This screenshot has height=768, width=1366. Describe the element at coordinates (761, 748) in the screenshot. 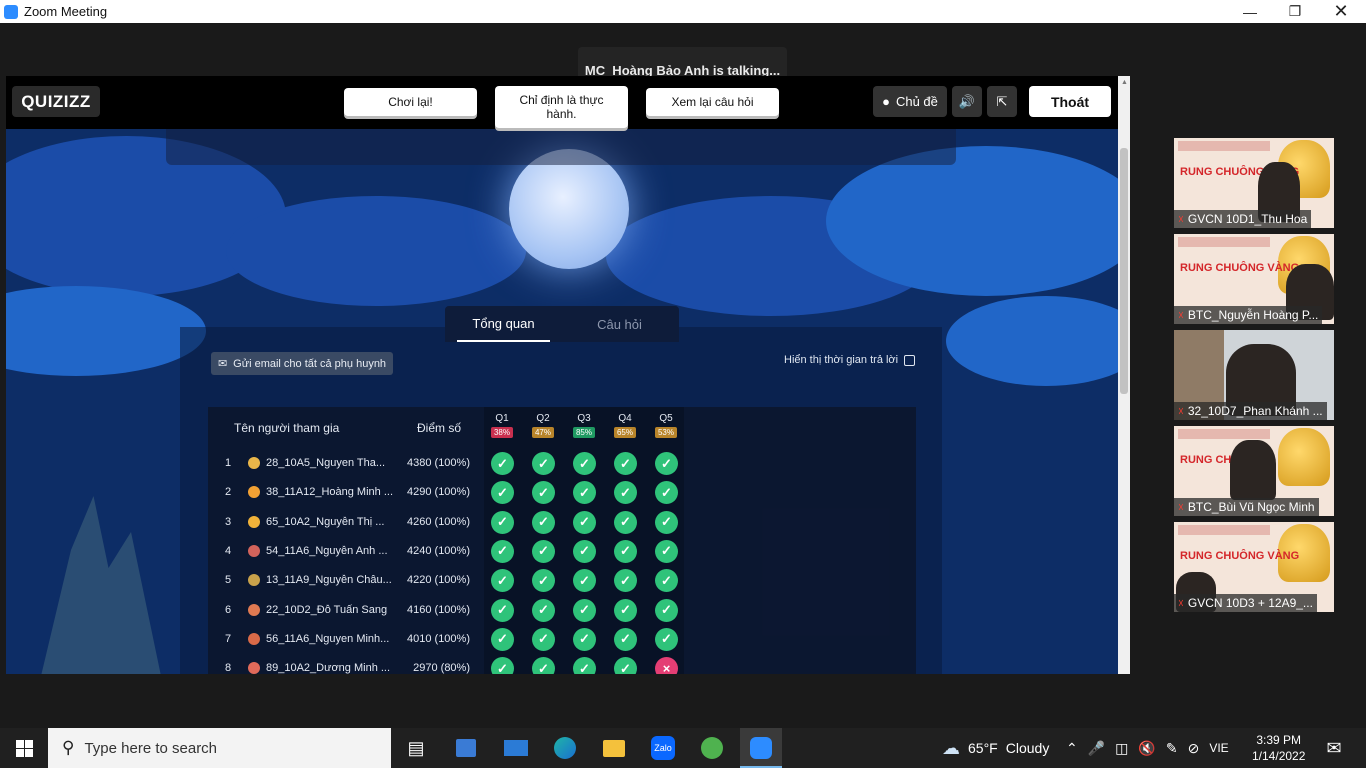

I see `zoom-taskbar-button` at that location.